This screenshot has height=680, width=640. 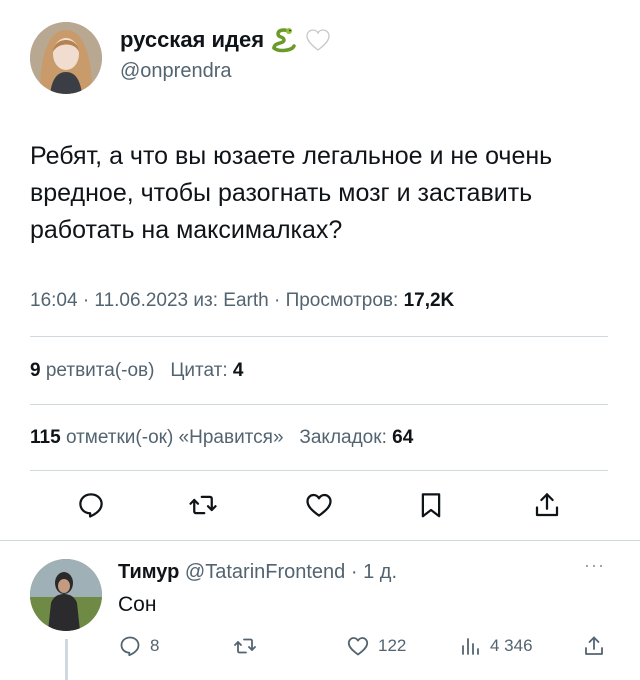 I want to click on likes-count: 115, so click(x=45, y=437).